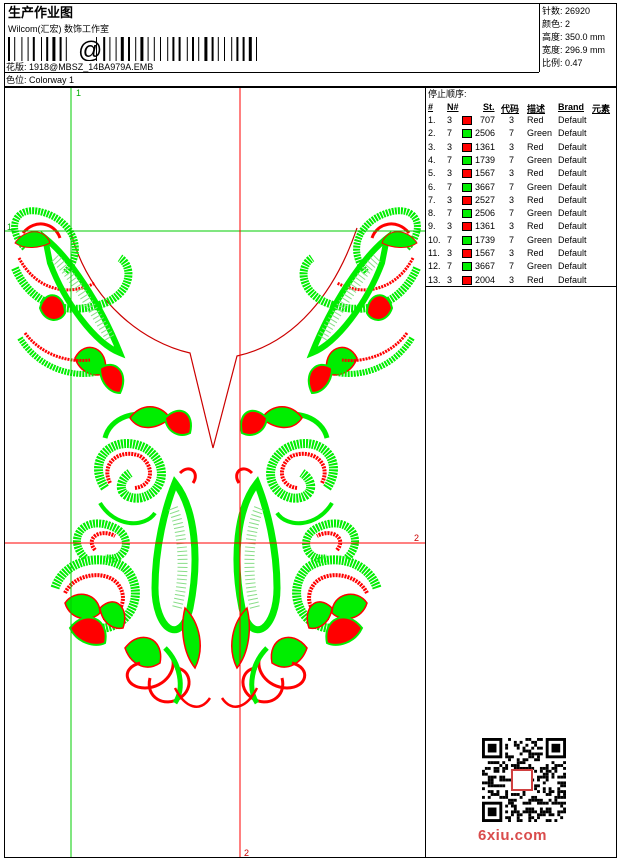 The width and height of the screenshot is (620, 860). Describe the element at coordinates (450, 279) in the screenshot. I see `row-needle: 3` at that location.